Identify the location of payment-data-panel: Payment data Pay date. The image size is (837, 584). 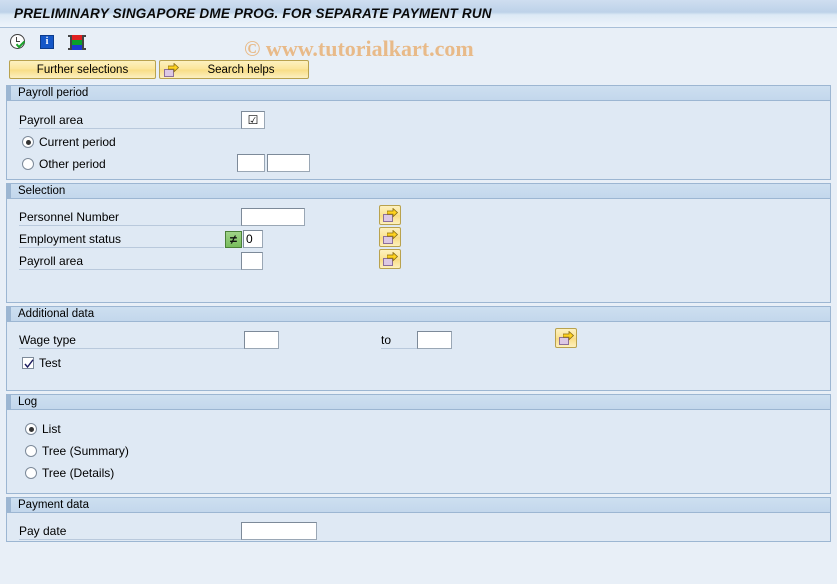
(418, 519).